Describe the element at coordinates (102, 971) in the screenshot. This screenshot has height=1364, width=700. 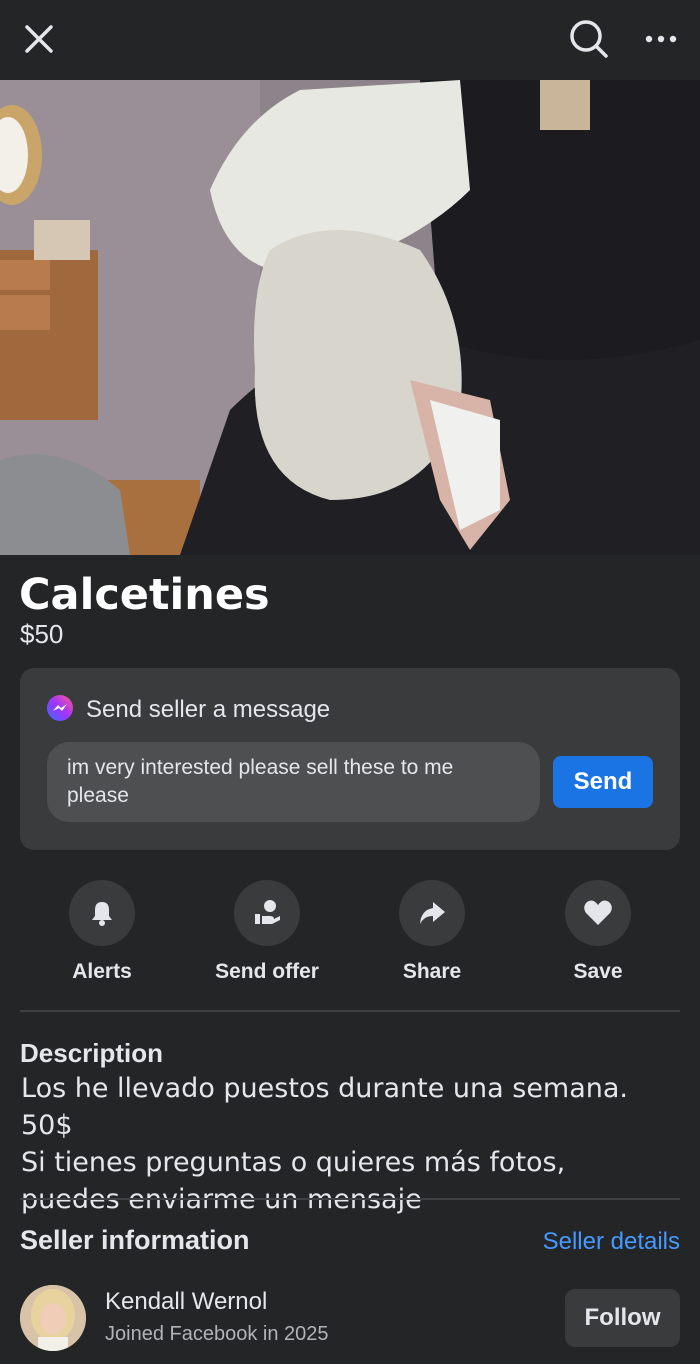
I see `alerts-label: Alerts` at that location.